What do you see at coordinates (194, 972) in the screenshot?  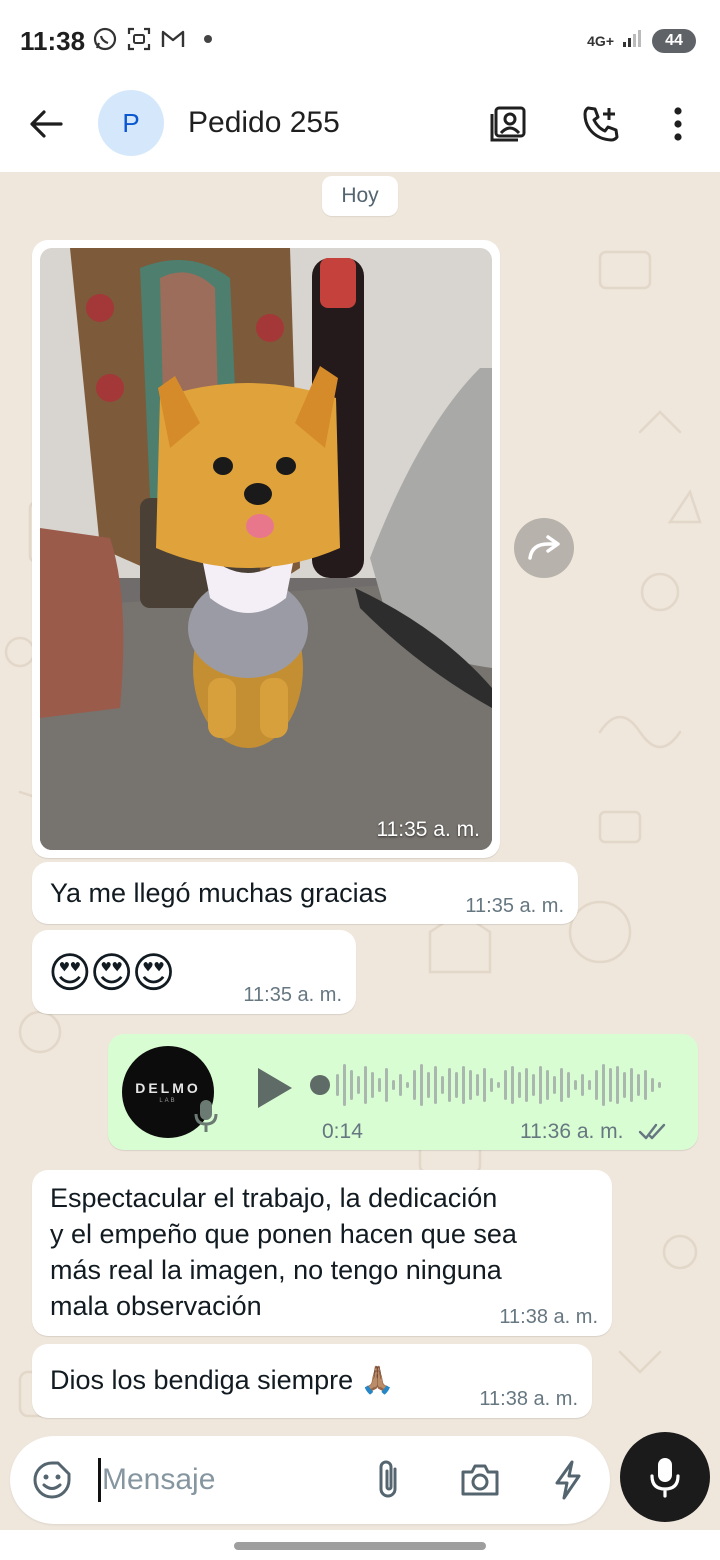 I see `emoji-message: 😍😍😍 11:35 a. m.` at bounding box center [194, 972].